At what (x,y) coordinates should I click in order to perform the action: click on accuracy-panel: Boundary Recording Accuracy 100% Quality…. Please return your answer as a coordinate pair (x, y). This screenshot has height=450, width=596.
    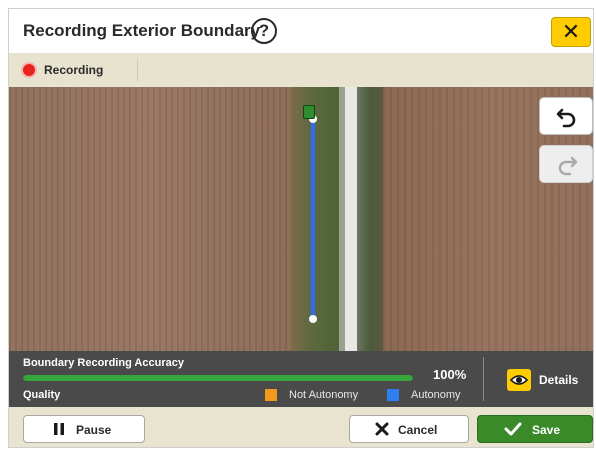
    Looking at the image, I should click on (301, 379).